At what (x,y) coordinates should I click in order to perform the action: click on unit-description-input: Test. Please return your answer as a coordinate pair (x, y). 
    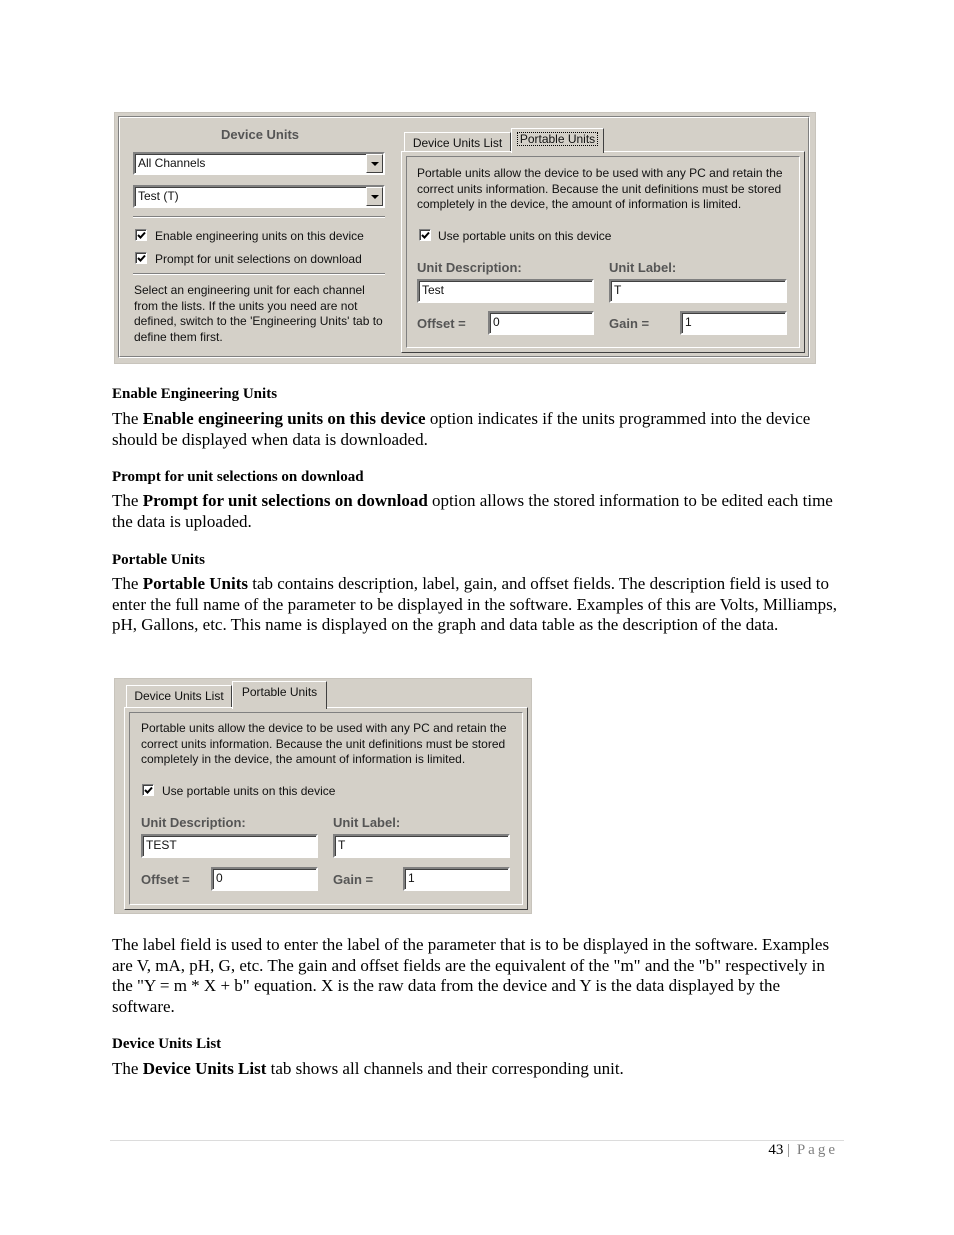
    Looking at the image, I should click on (505, 291).